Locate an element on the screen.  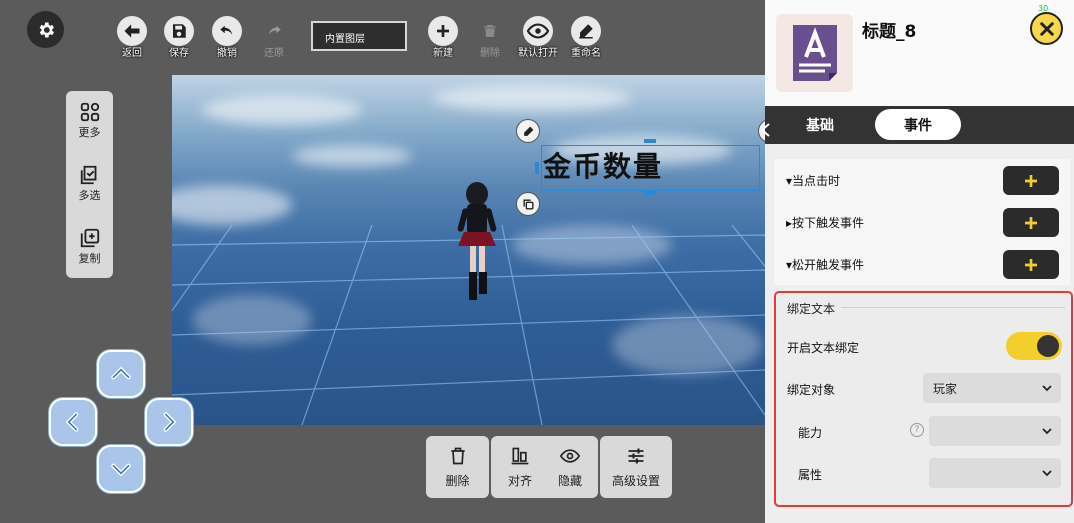
add-on-press-action-button is located at coordinates (1031, 222).